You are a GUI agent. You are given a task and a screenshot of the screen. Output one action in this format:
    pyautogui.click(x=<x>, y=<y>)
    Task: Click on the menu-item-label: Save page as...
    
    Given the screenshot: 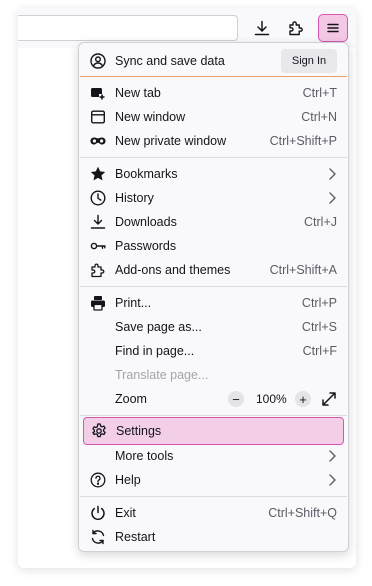 What is the action you would take?
    pyautogui.click(x=158, y=327)
    